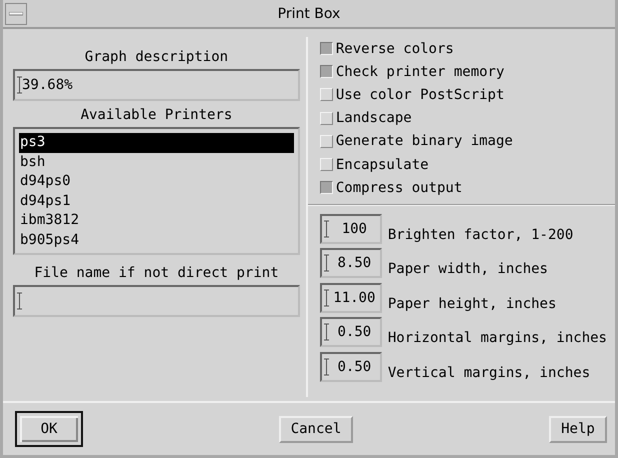 The width and height of the screenshot is (618, 458). What do you see at coordinates (49, 429) in the screenshot?
I see `dialog-button: OK` at bounding box center [49, 429].